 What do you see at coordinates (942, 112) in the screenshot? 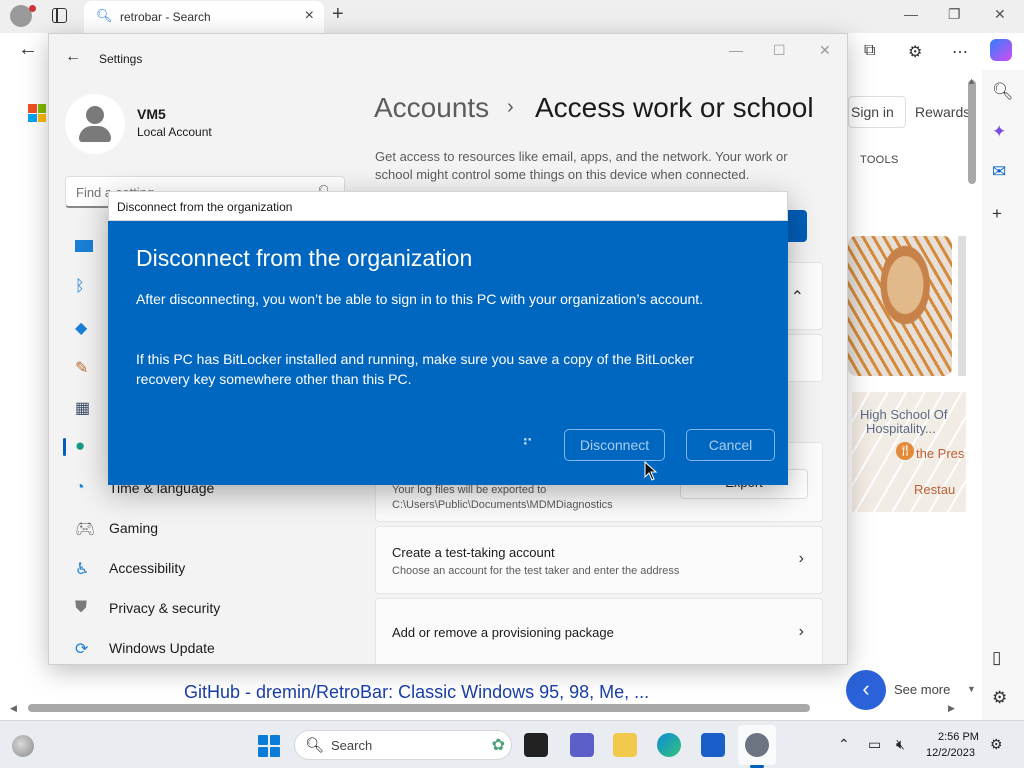
I see `rewards-link: Rewards` at bounding box center [942, 112].